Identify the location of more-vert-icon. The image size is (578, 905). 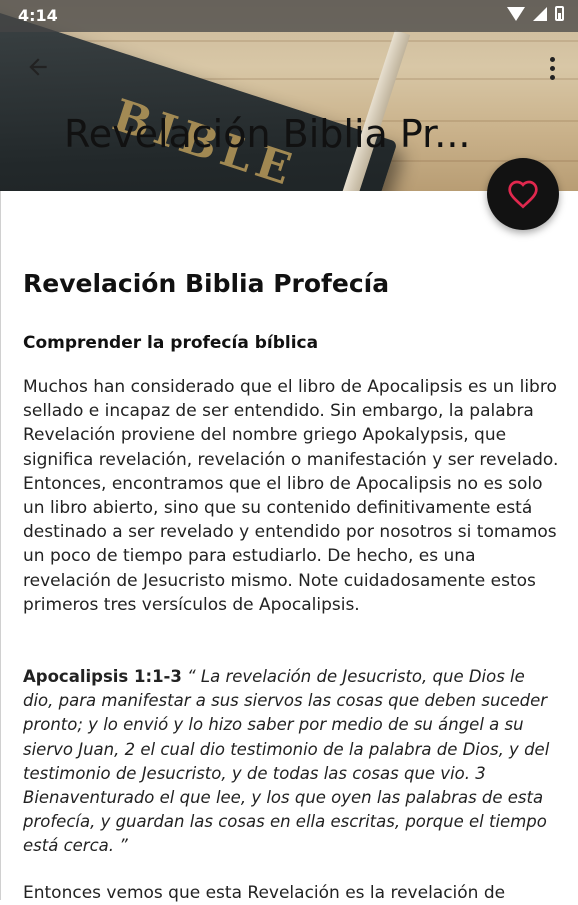
(552, 68).